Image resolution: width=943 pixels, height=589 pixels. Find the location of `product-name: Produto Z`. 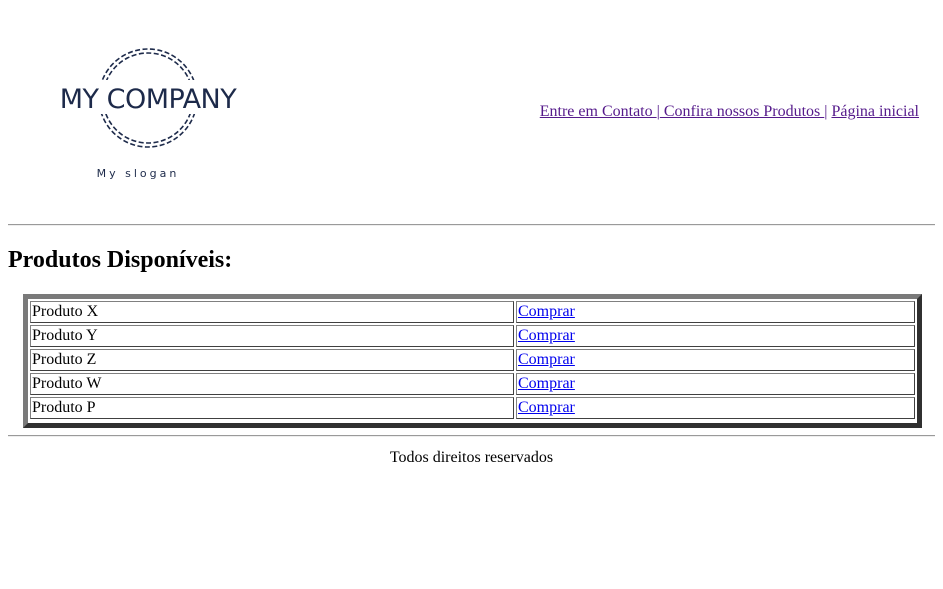

product-name: Produto Z is located at coordinates (272, 360).